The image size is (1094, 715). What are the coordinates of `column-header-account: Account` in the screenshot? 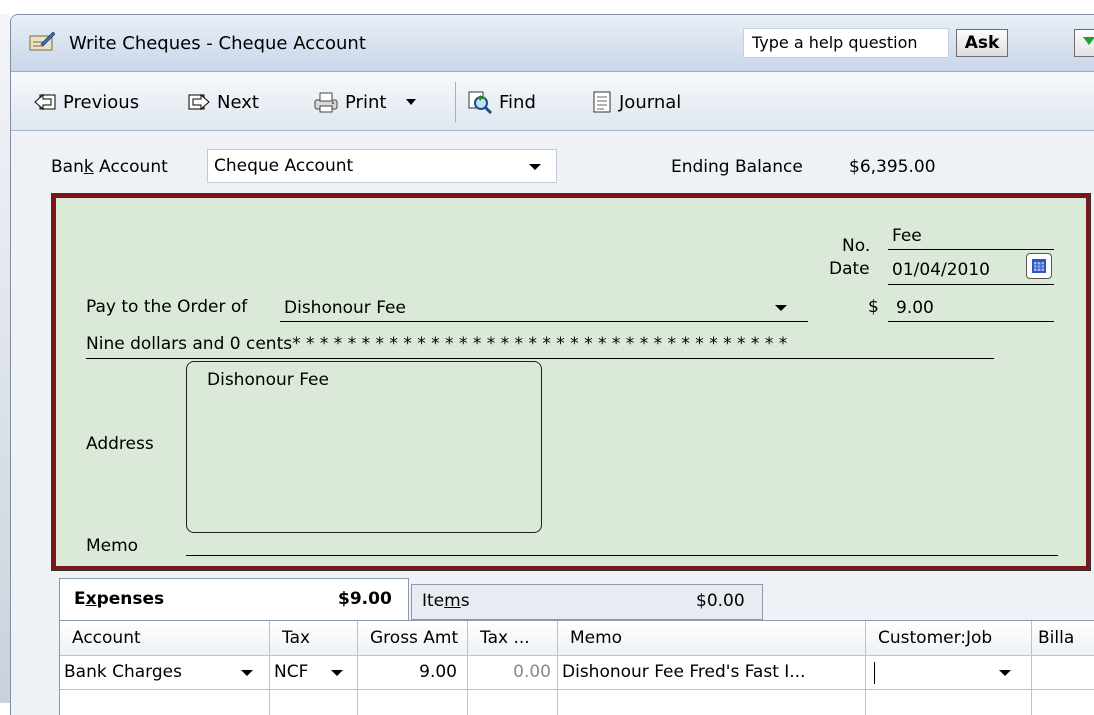 It's located at (165, 638).